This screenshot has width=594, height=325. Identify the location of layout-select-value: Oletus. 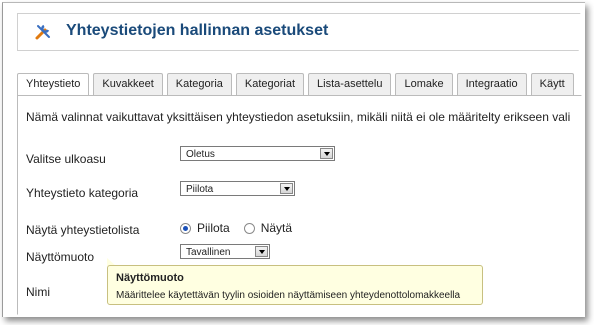
(200, 154).